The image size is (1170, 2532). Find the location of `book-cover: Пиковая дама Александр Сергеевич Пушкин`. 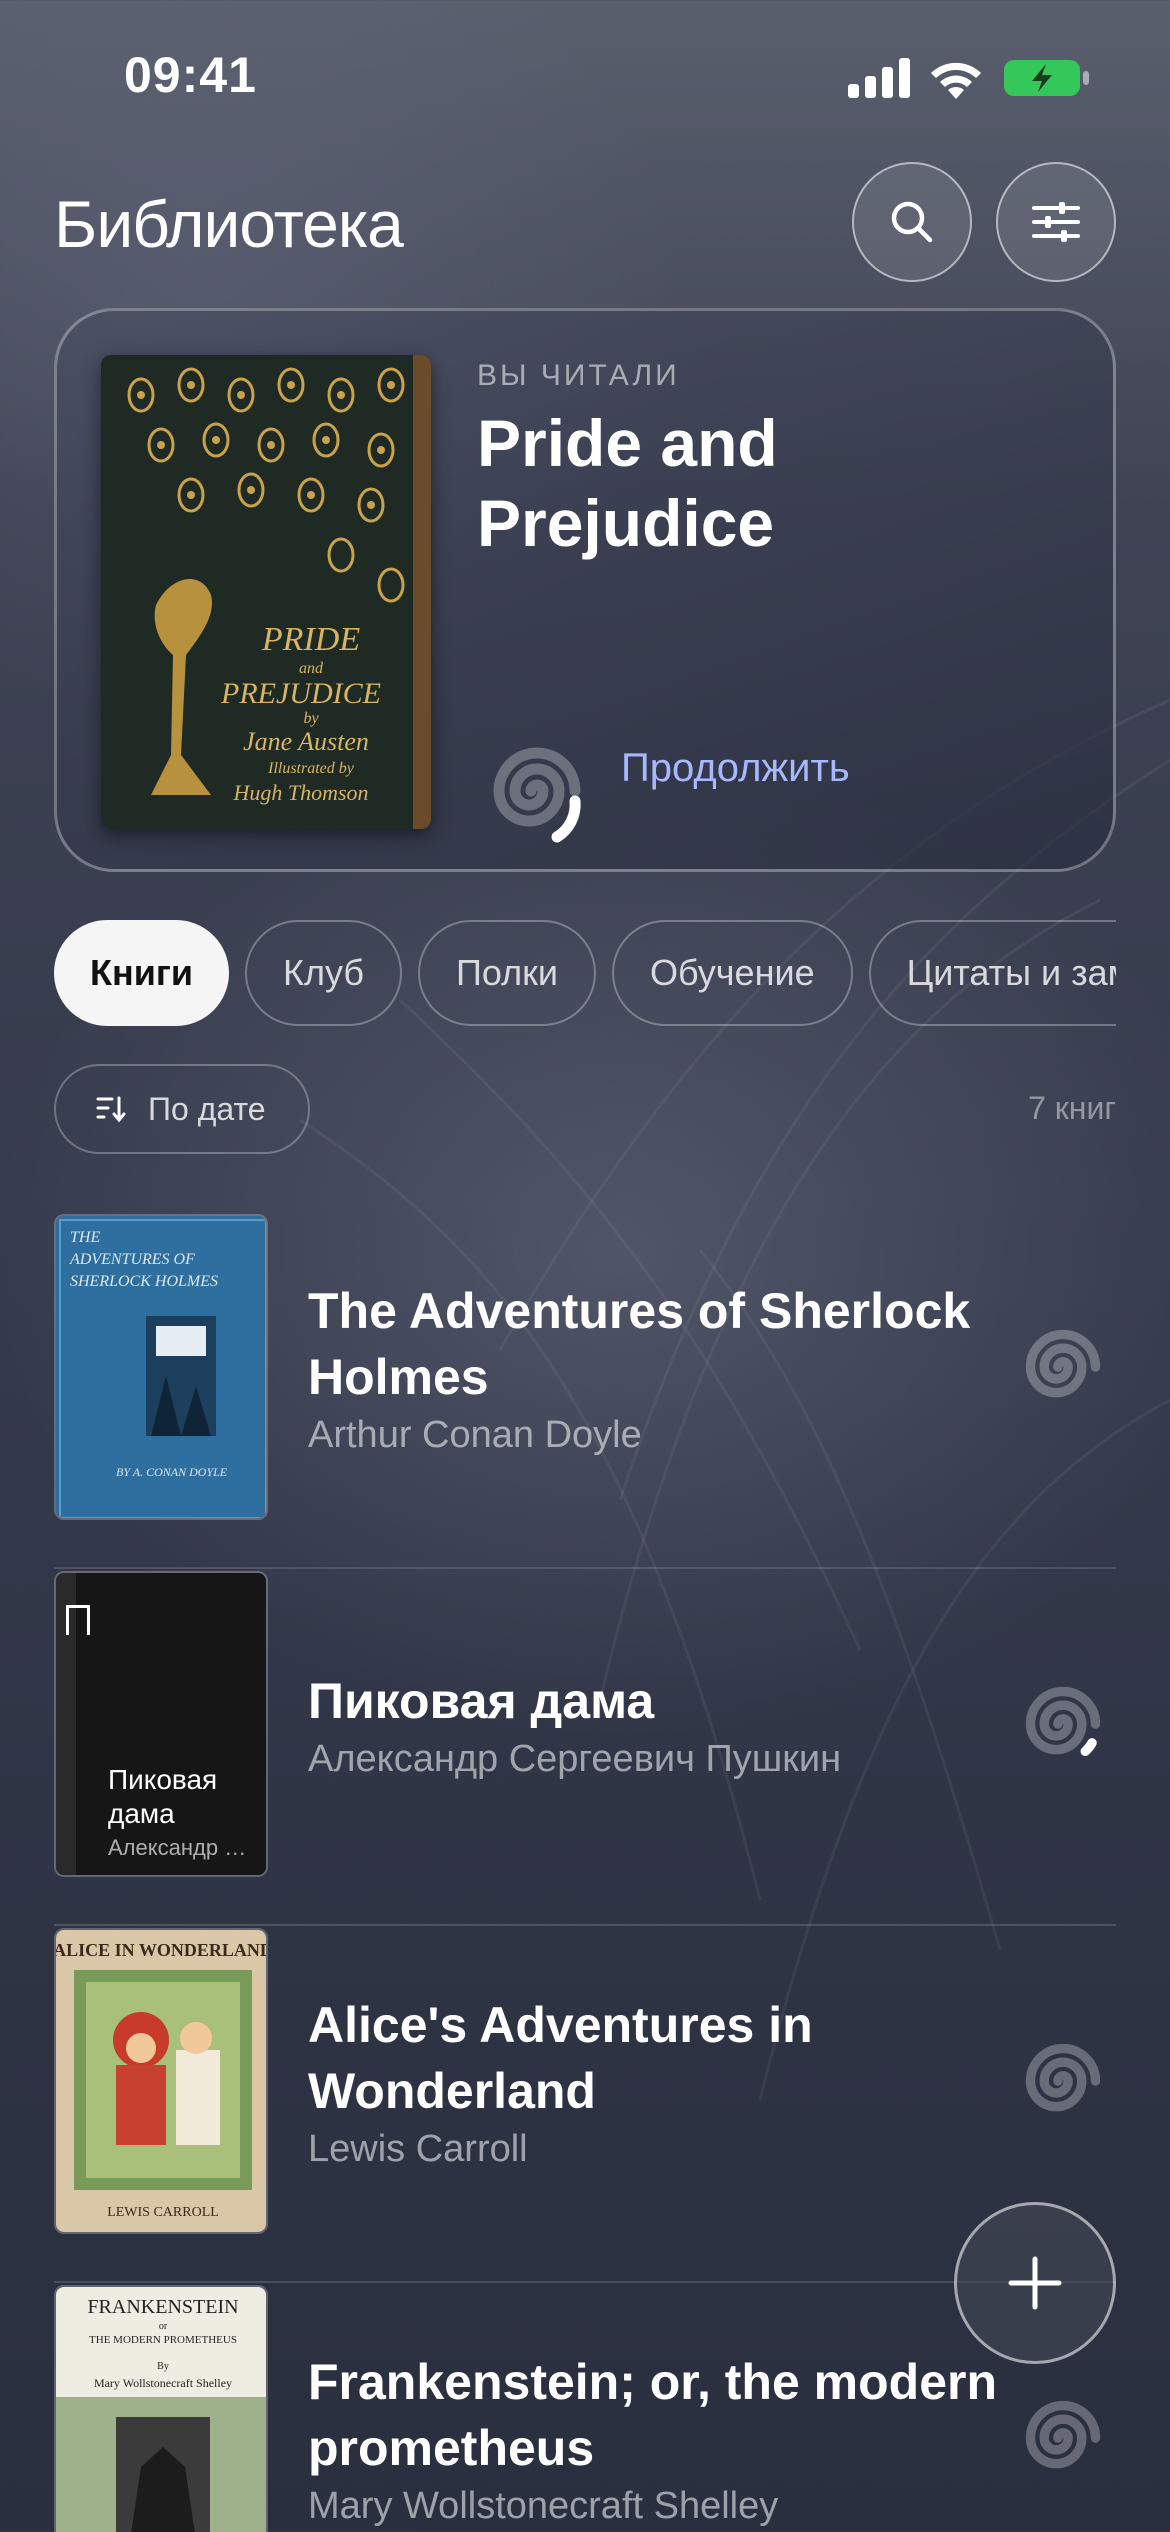

book-cover: Пиковая дама Александр Сергеевич Пушкин is located at coordinates (161, 1724).